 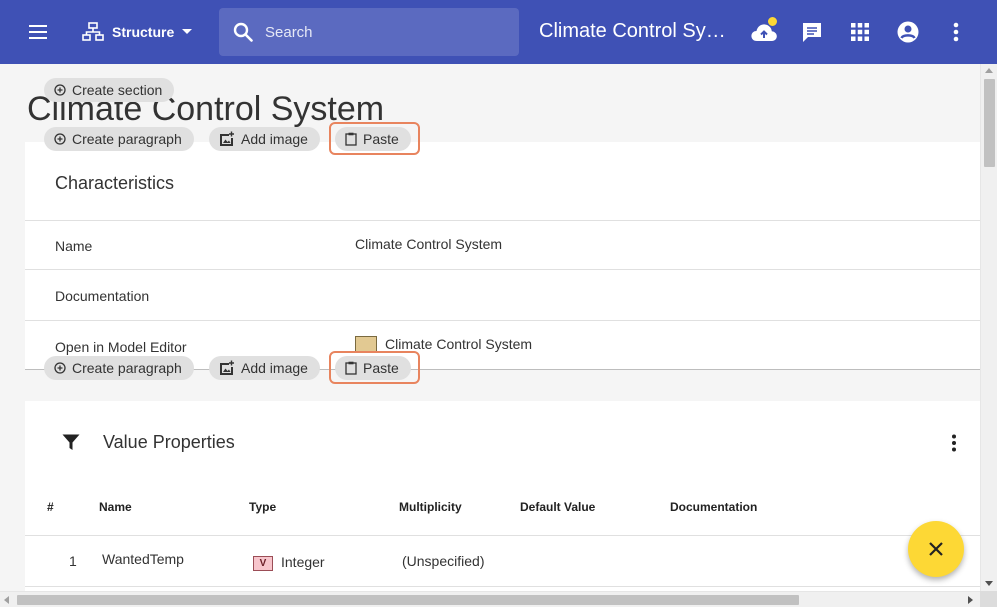 I want to click on horizontal-scrollbar, so click(x=490, y=599).